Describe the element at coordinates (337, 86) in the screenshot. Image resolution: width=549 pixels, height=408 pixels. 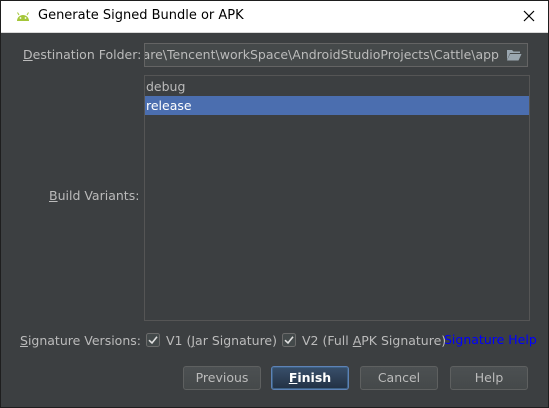
I see `list-item-debug: debug` at that location.